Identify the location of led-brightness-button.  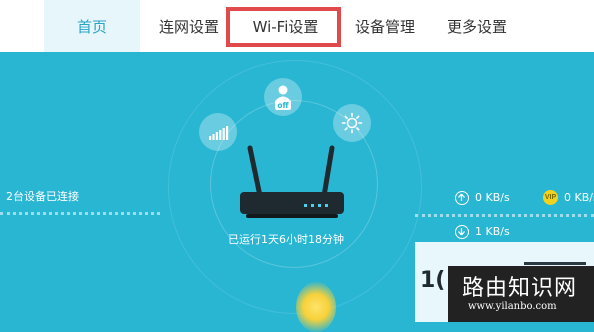
(352, 123).